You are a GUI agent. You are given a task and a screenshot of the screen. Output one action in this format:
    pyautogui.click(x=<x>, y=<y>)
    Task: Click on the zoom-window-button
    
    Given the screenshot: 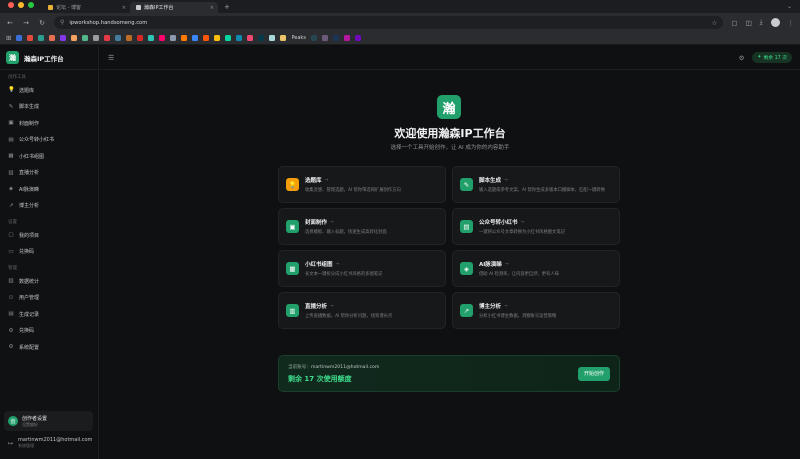 What is the action you would take?
    pyautogui.click(x=31, y=5)
    